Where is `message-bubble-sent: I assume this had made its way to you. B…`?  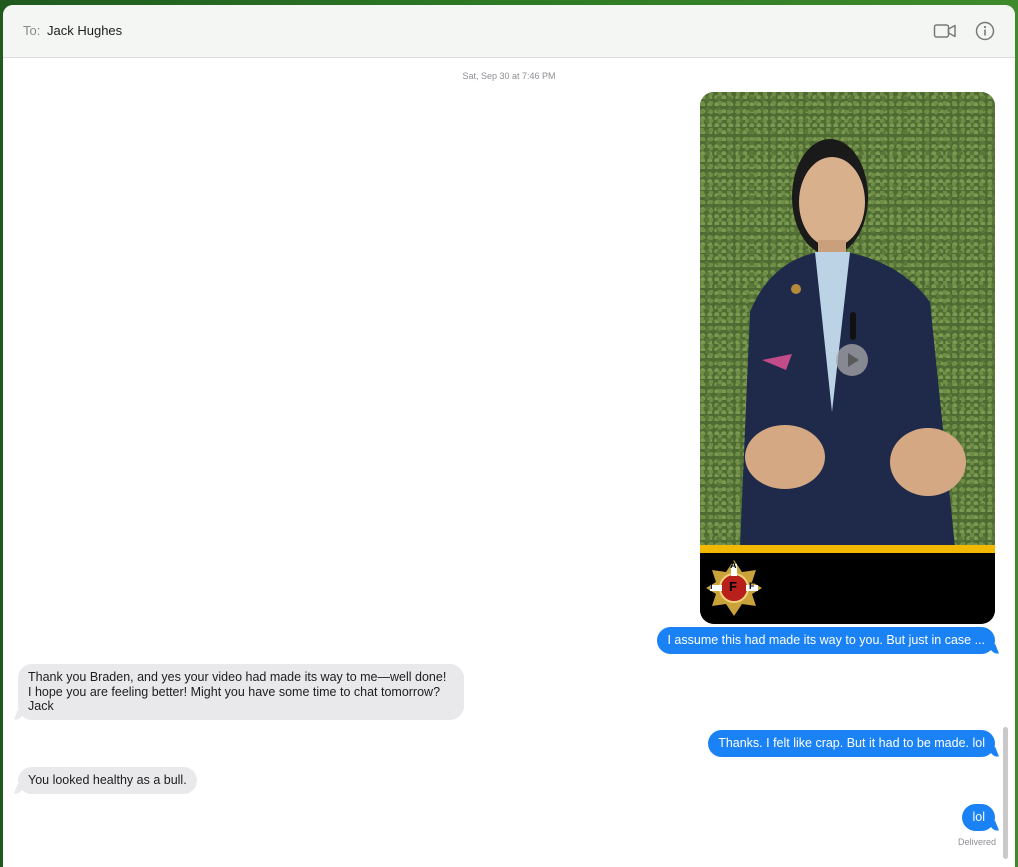
message-bubble-sent: I assume this had made its way to you. B… is located at coordinates (826, 640).